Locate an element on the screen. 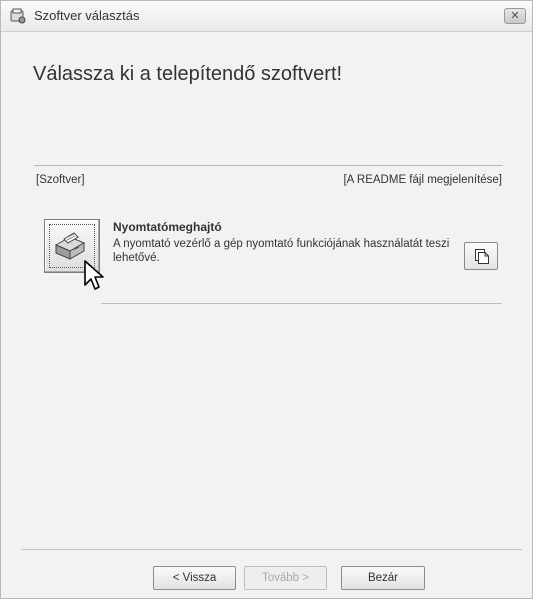 The image size is (533, 599). page-heading: Válassza ki a telepítendő szoftvert! is located at coordinates (188, 74).